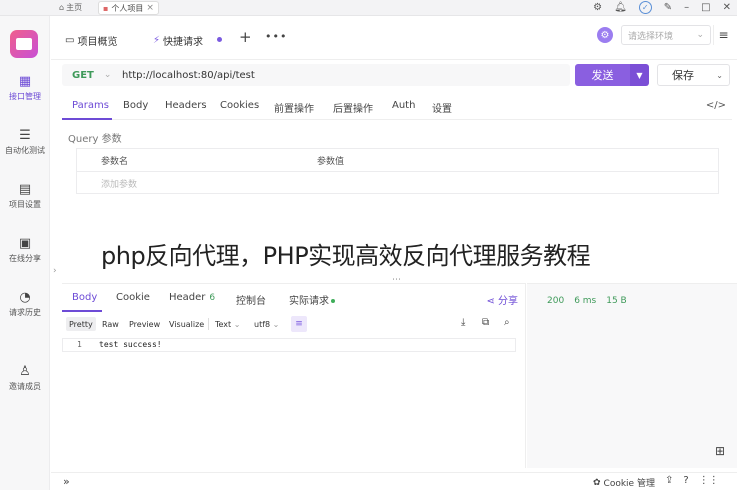 This screenshot has width=737, height=490. What do you see at coordinates (212, 298) in the screenshot?
I see `header-count: 6` at bounding box center [212, 298].